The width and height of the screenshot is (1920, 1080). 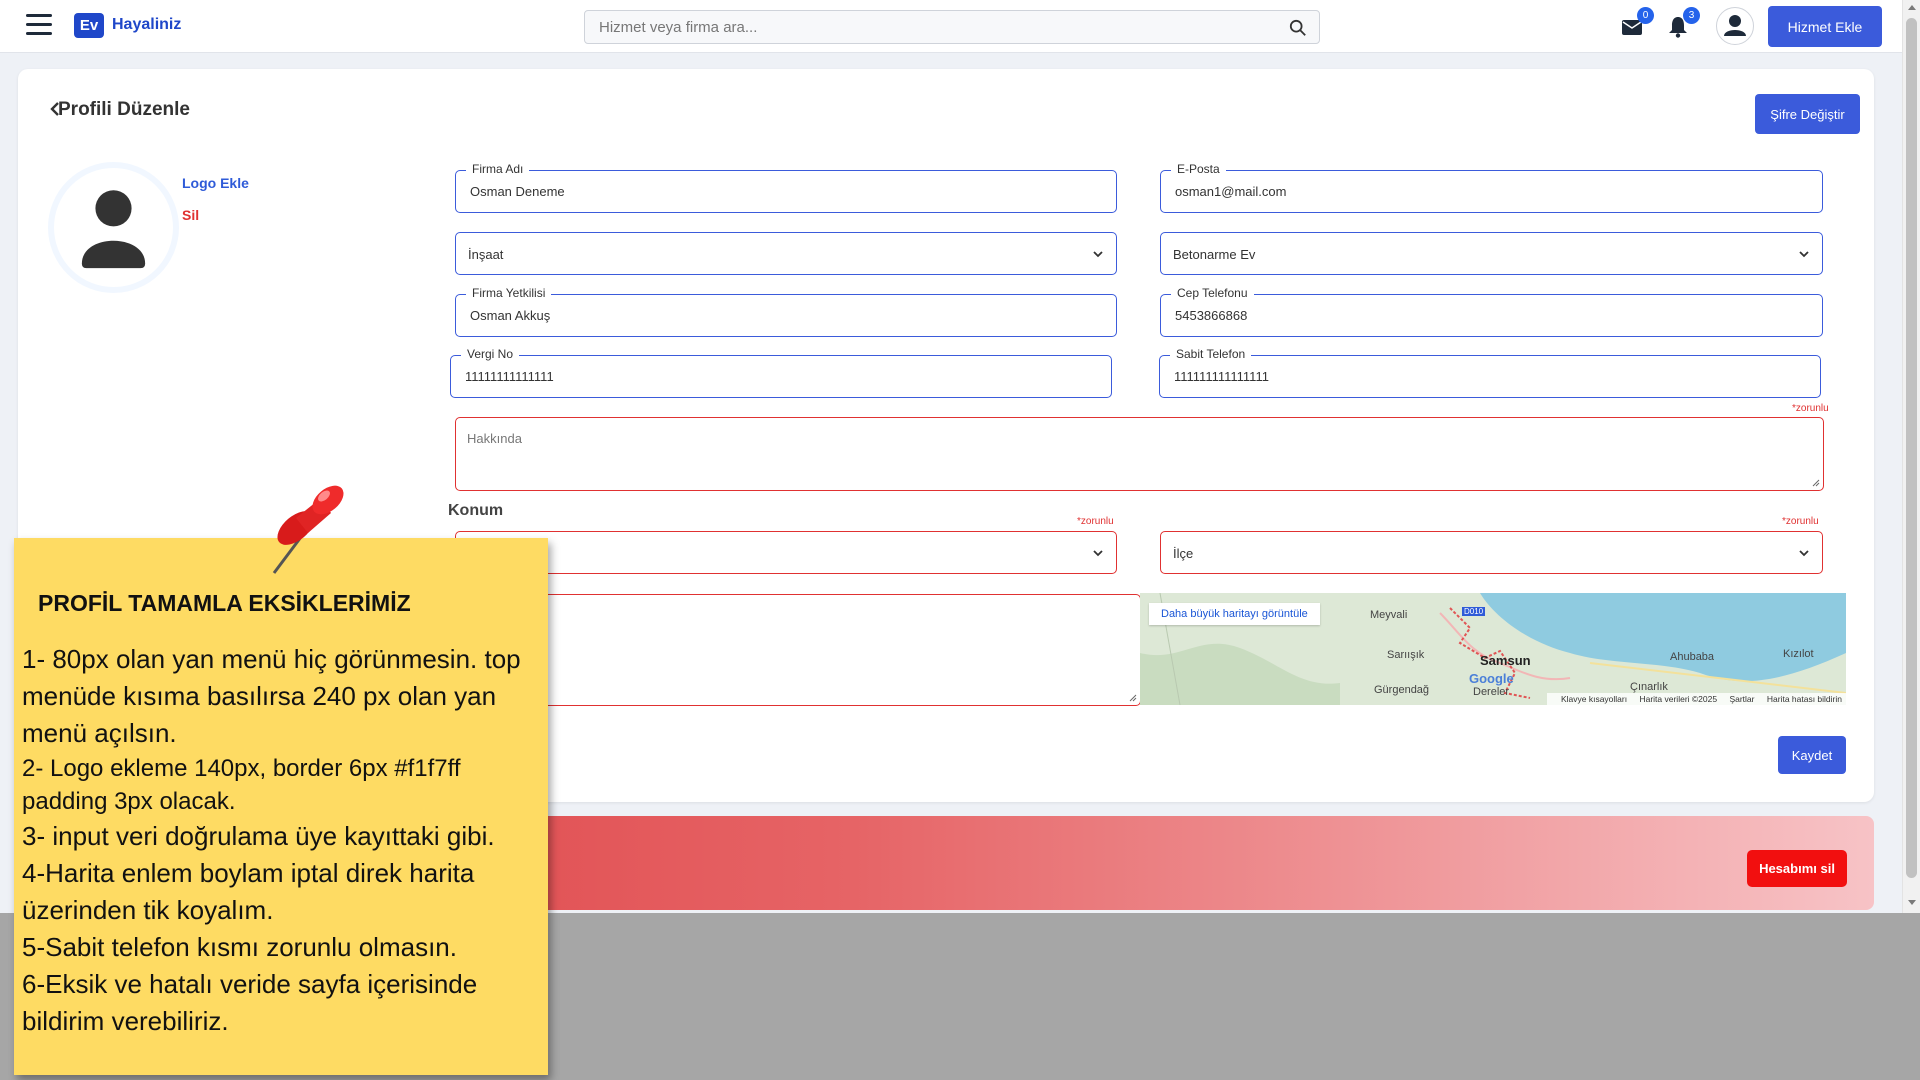 I want to click on user-icon, so click(x=1735, y=25).